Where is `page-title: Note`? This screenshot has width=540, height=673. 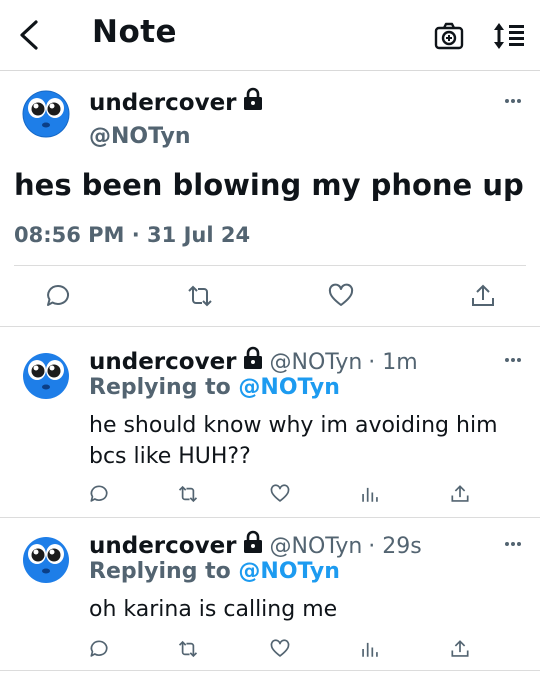
page-title: Note is located at coordinates (135, 32).